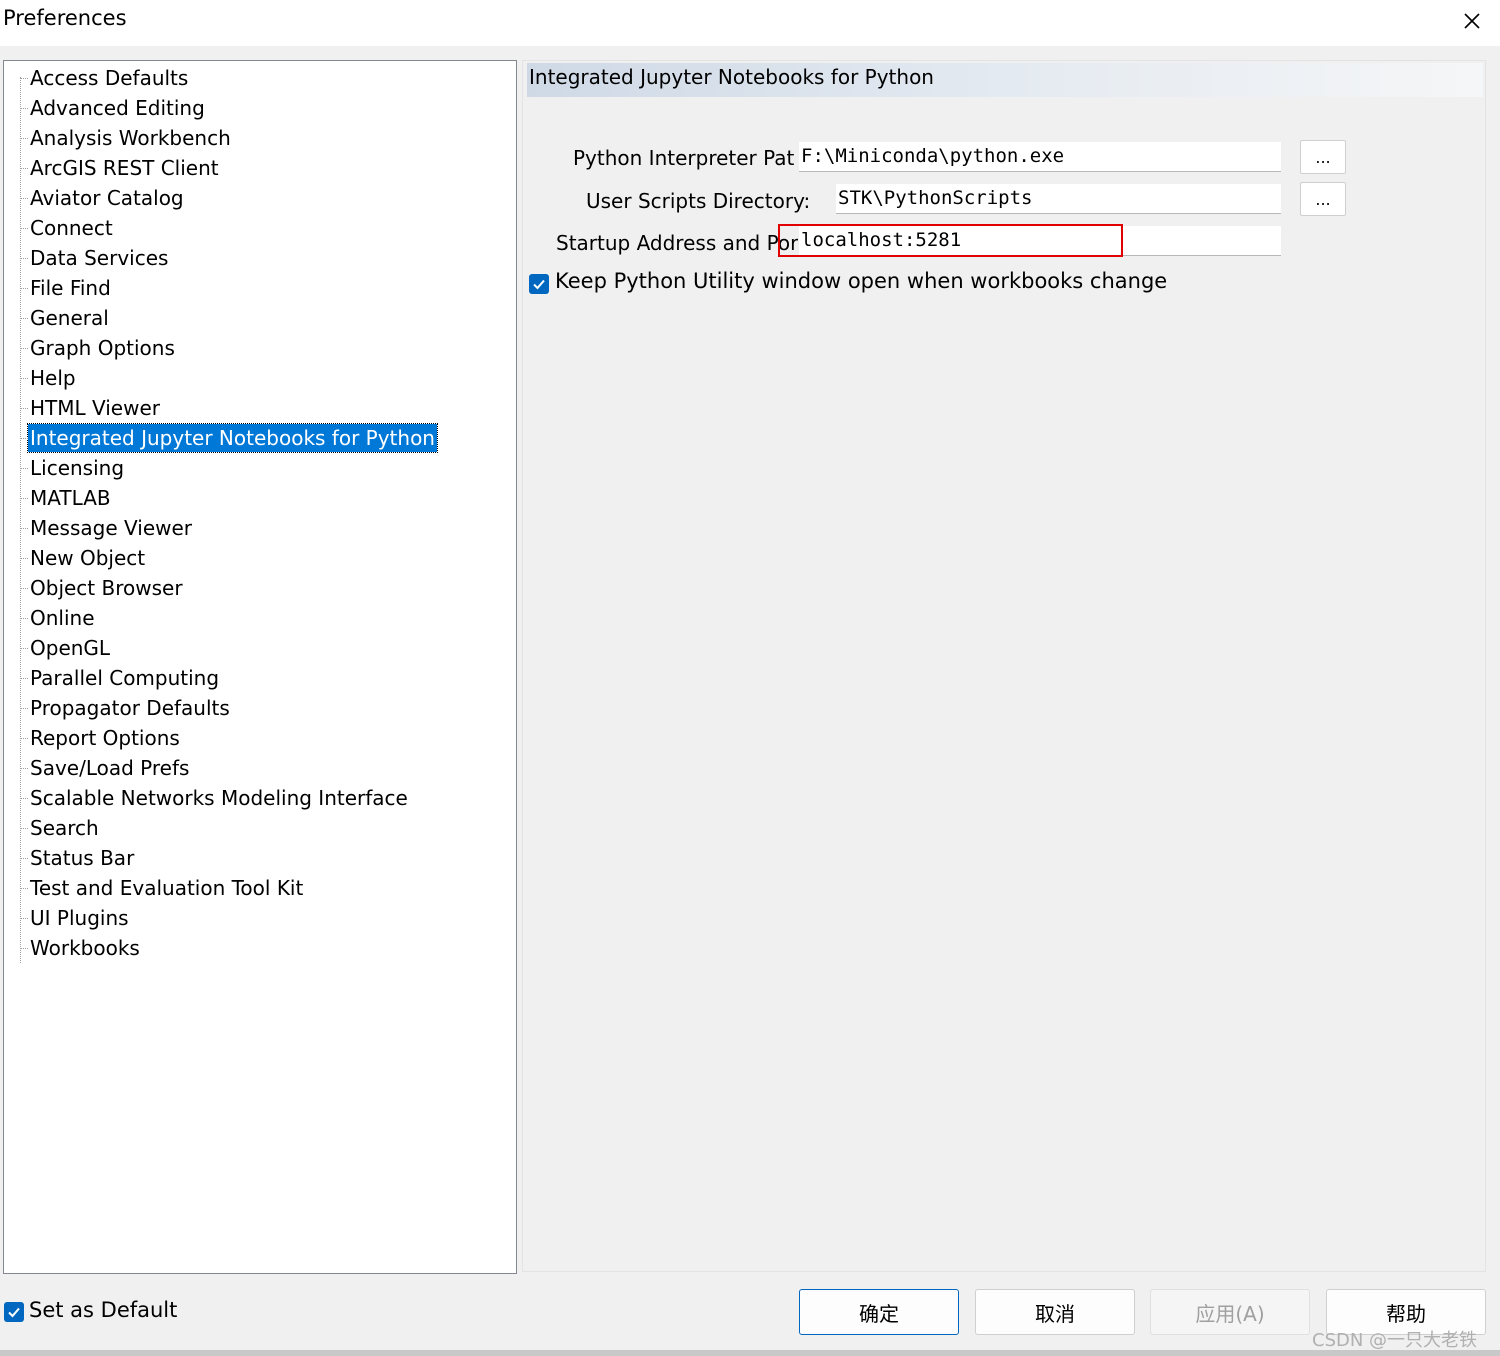  What do you see at coordinates (49, 378) in the screenshot?
I see `tree-item-help: Help` at bounding box center [49, 378].